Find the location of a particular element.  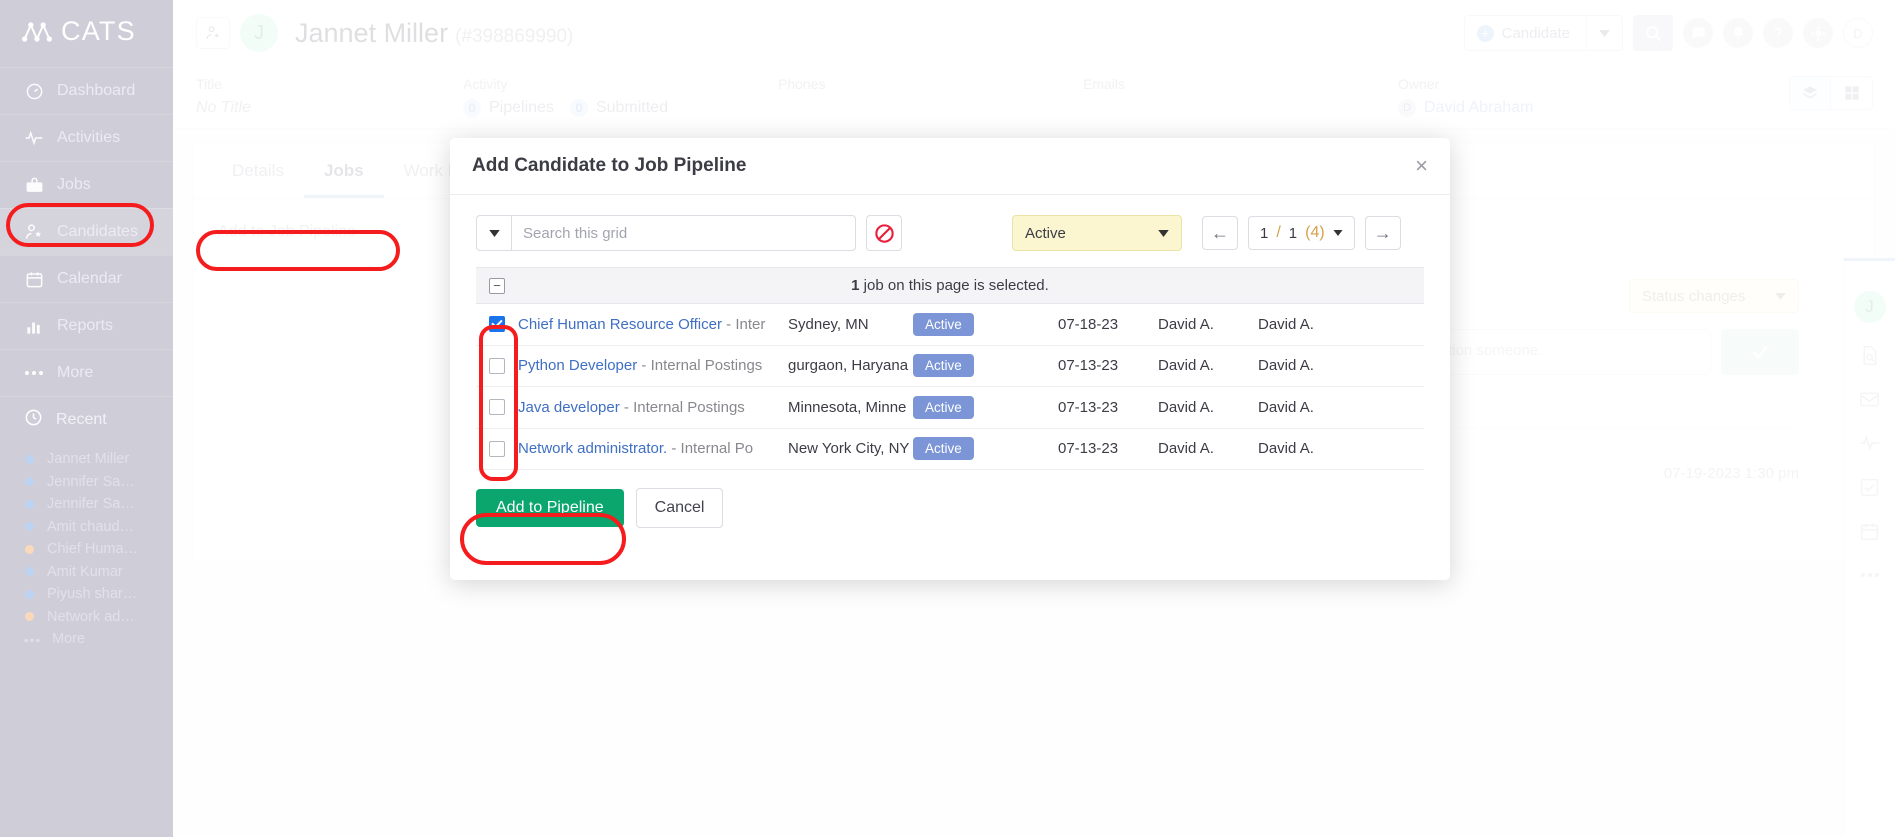

no-entry-icon is located at coordinates (884, 233).